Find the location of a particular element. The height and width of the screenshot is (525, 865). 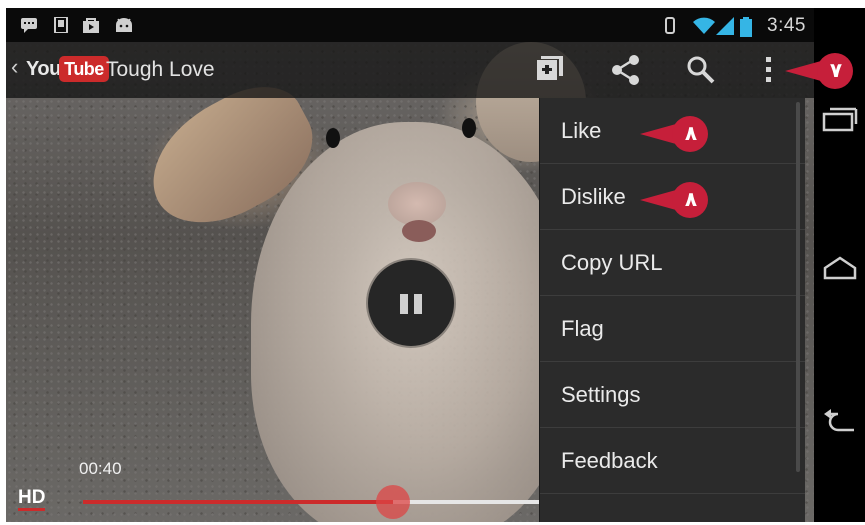

share-icon is located at coordinates (626, 70).